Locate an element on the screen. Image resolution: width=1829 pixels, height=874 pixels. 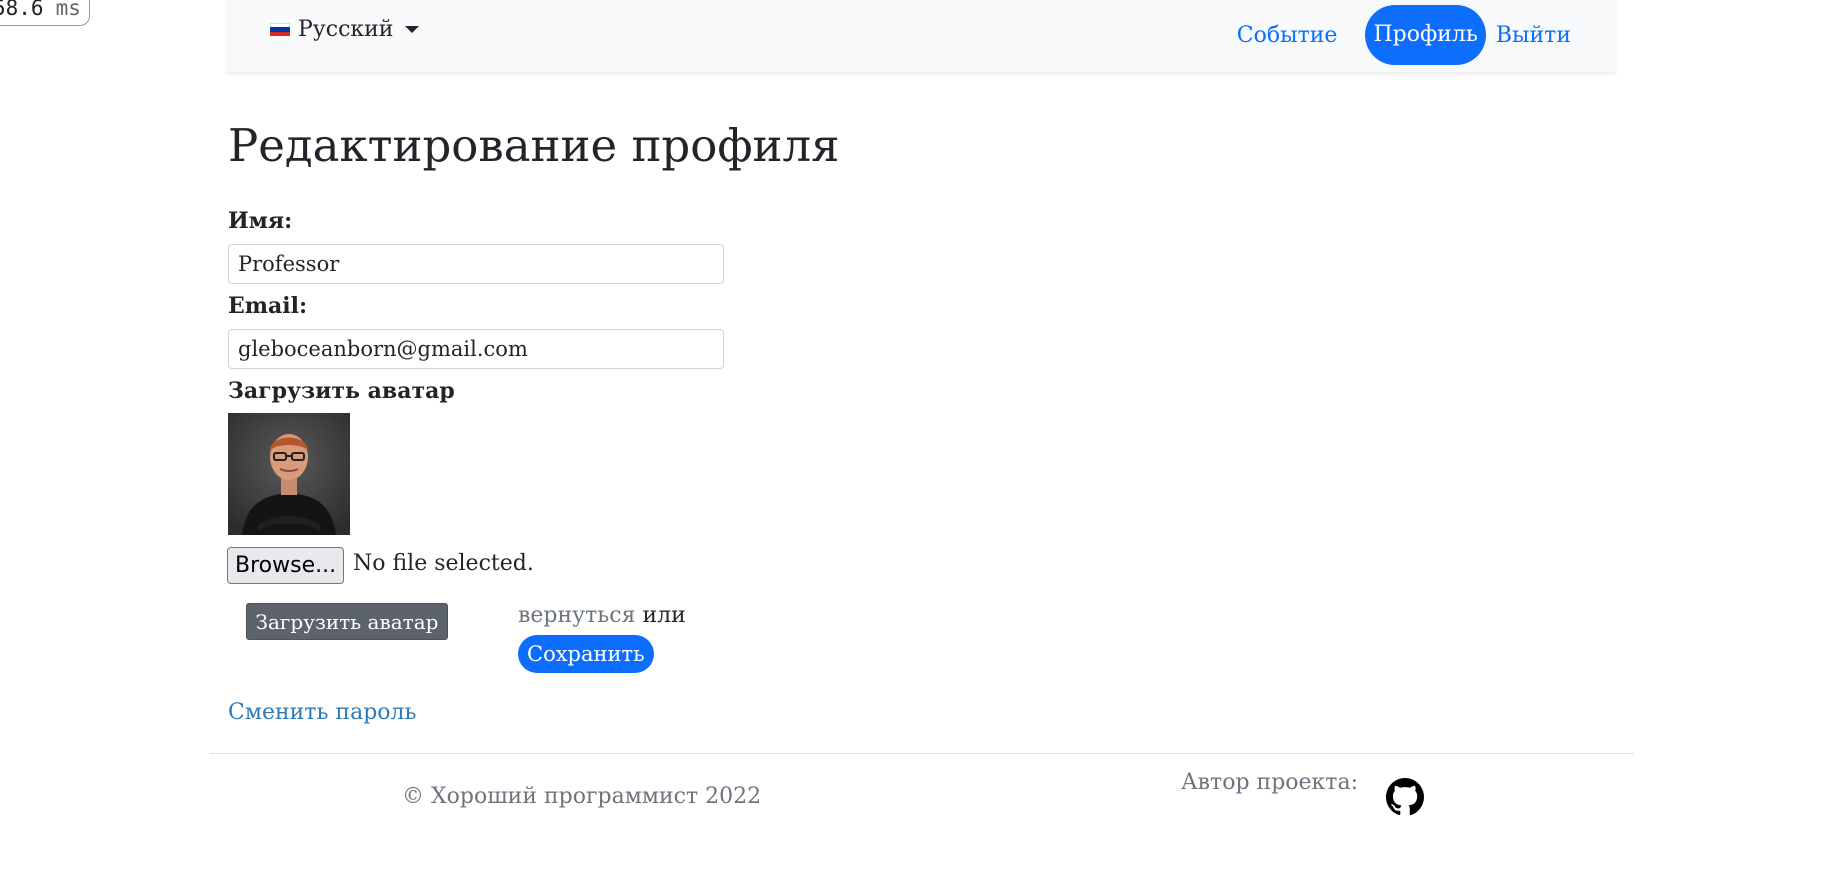
footer-author-label: Автор проекта: is located at coordinates (1269, 782).